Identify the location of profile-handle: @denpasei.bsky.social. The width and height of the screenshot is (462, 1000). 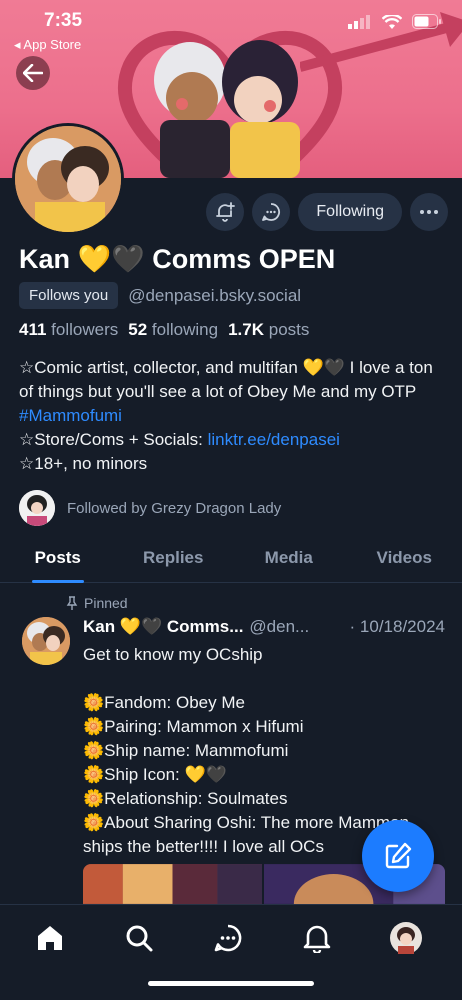
(215, 295).